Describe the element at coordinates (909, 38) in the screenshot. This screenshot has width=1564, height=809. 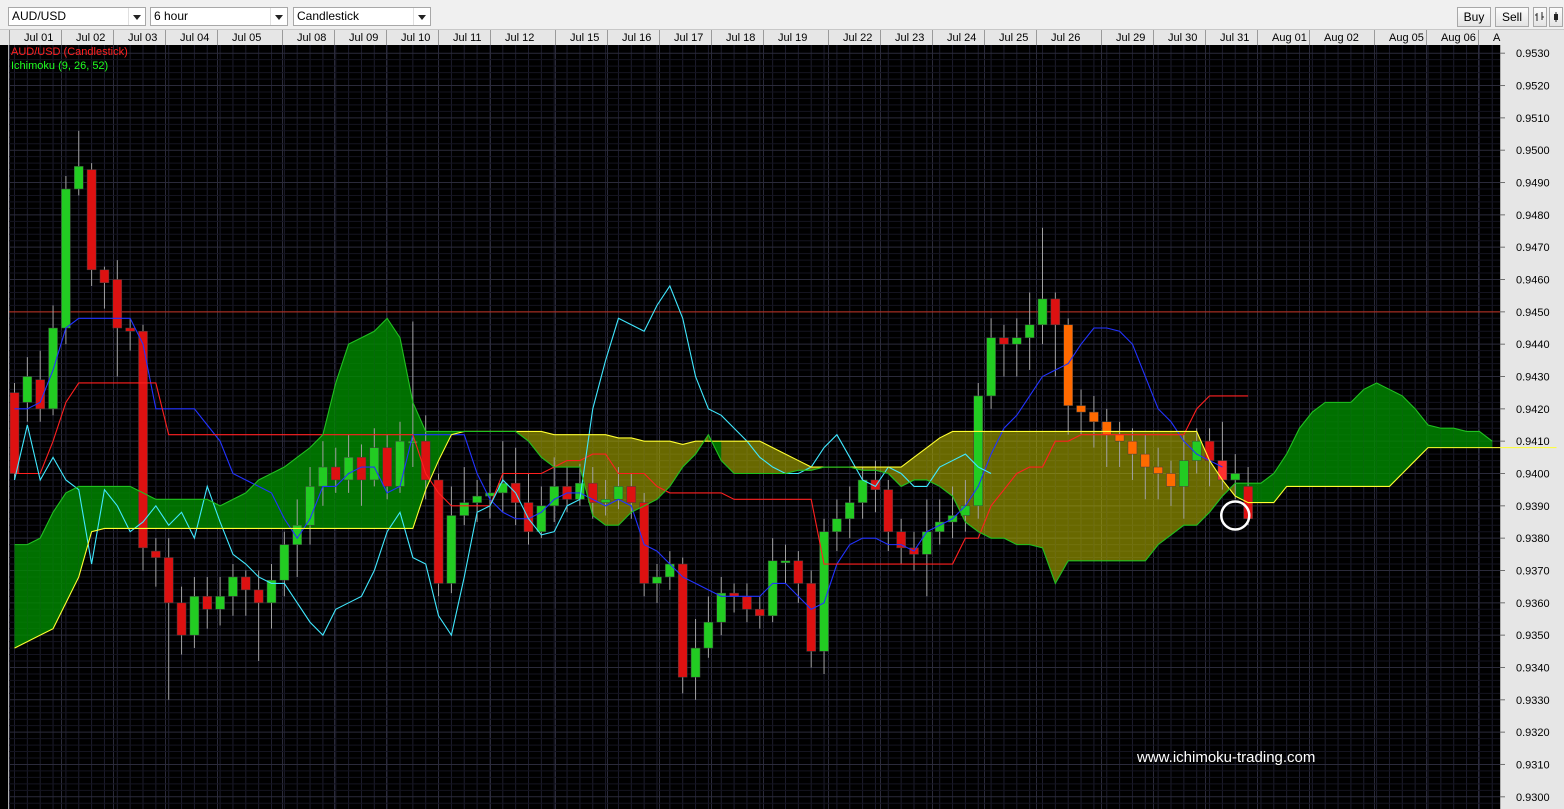
I see `date-tick-label: Jul 23` at that location.